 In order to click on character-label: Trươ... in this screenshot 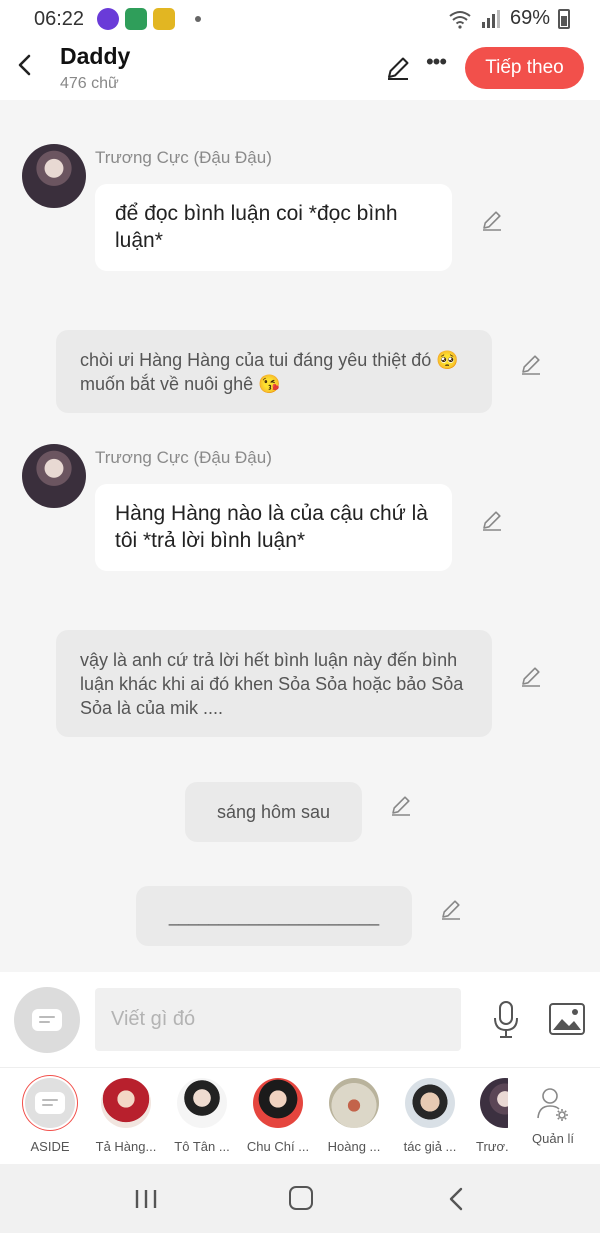, I will do `click(492, 1146)`.